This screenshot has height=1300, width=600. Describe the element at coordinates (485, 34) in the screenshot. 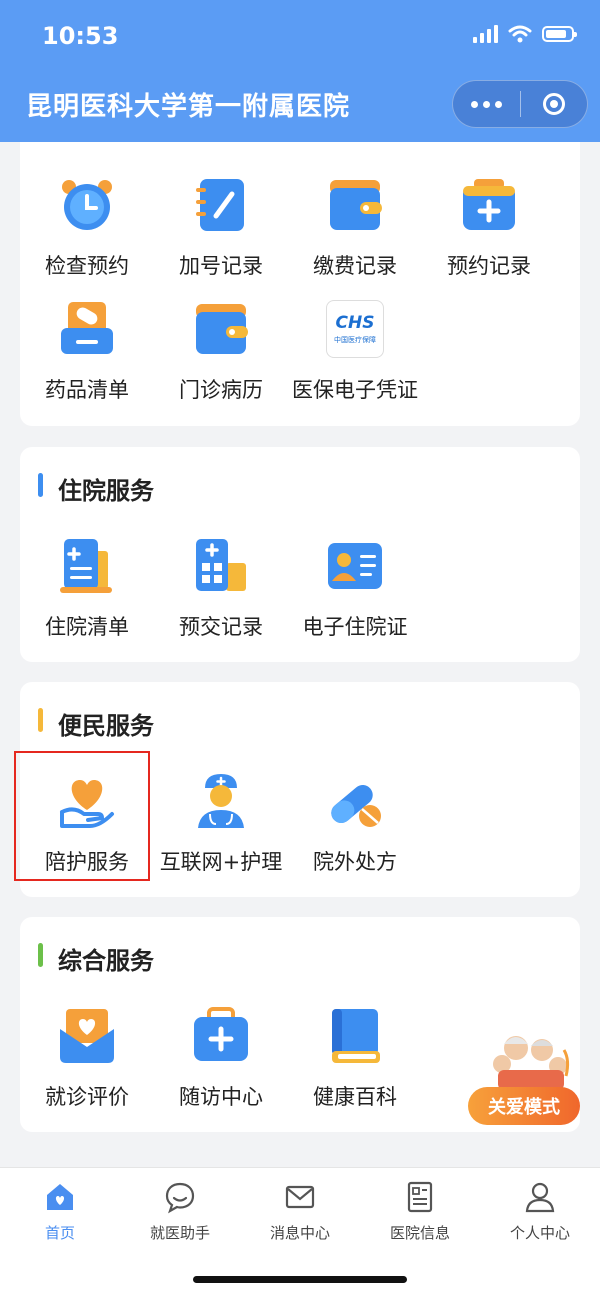

I see `signal-icon` at that location.